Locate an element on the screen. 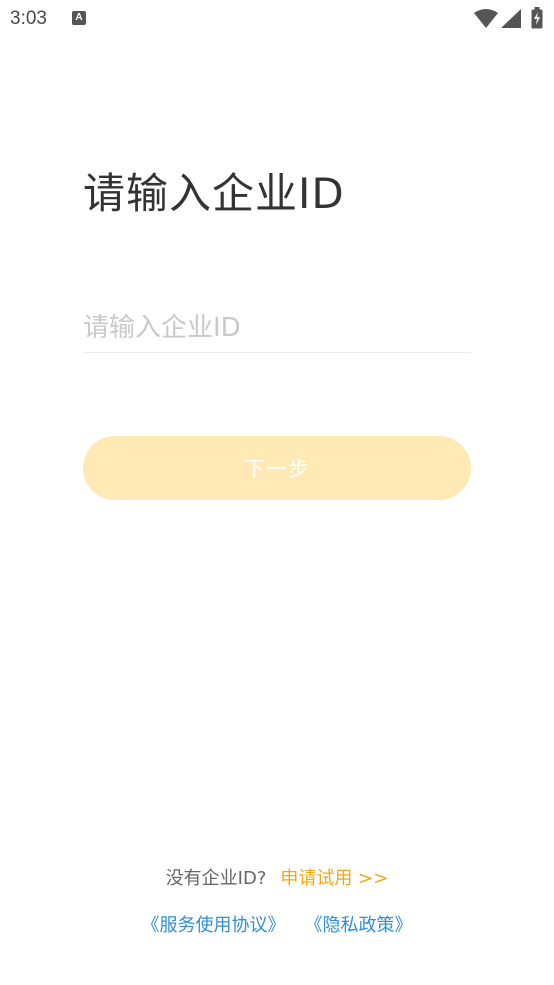  trial-row: 没有企业ID? 申请试用 >> is located at coordinates (277, 877).